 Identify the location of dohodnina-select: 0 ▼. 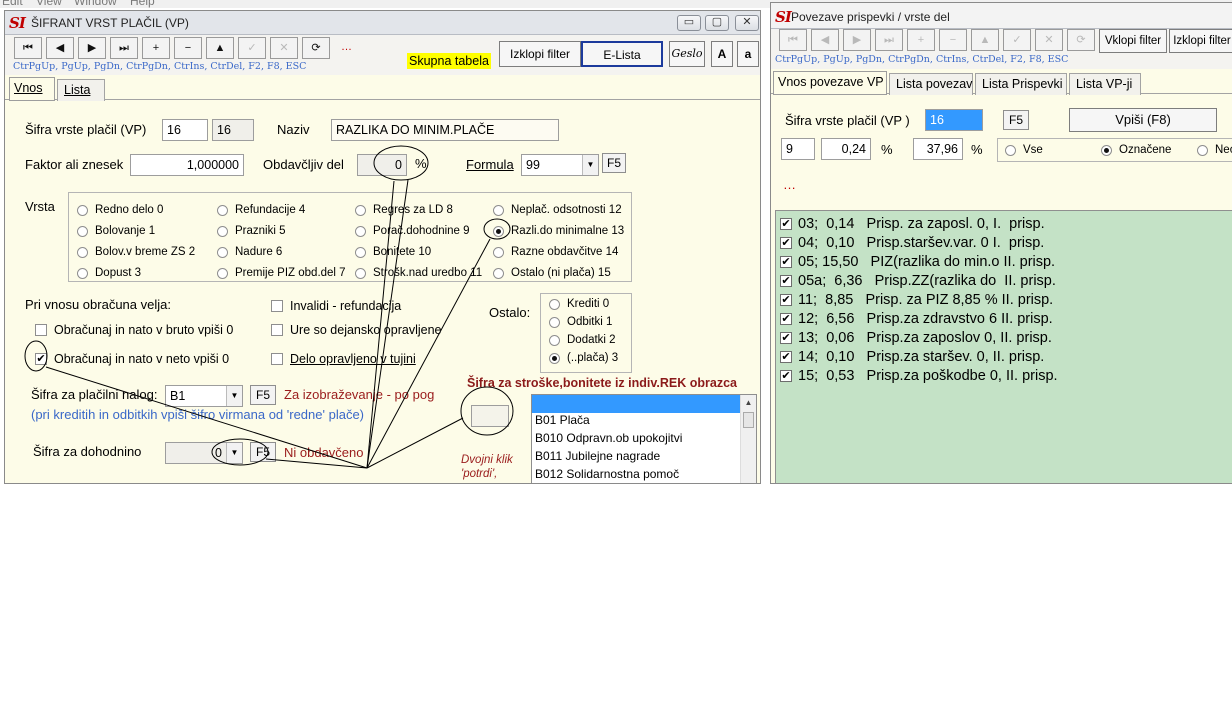
(204, 453).